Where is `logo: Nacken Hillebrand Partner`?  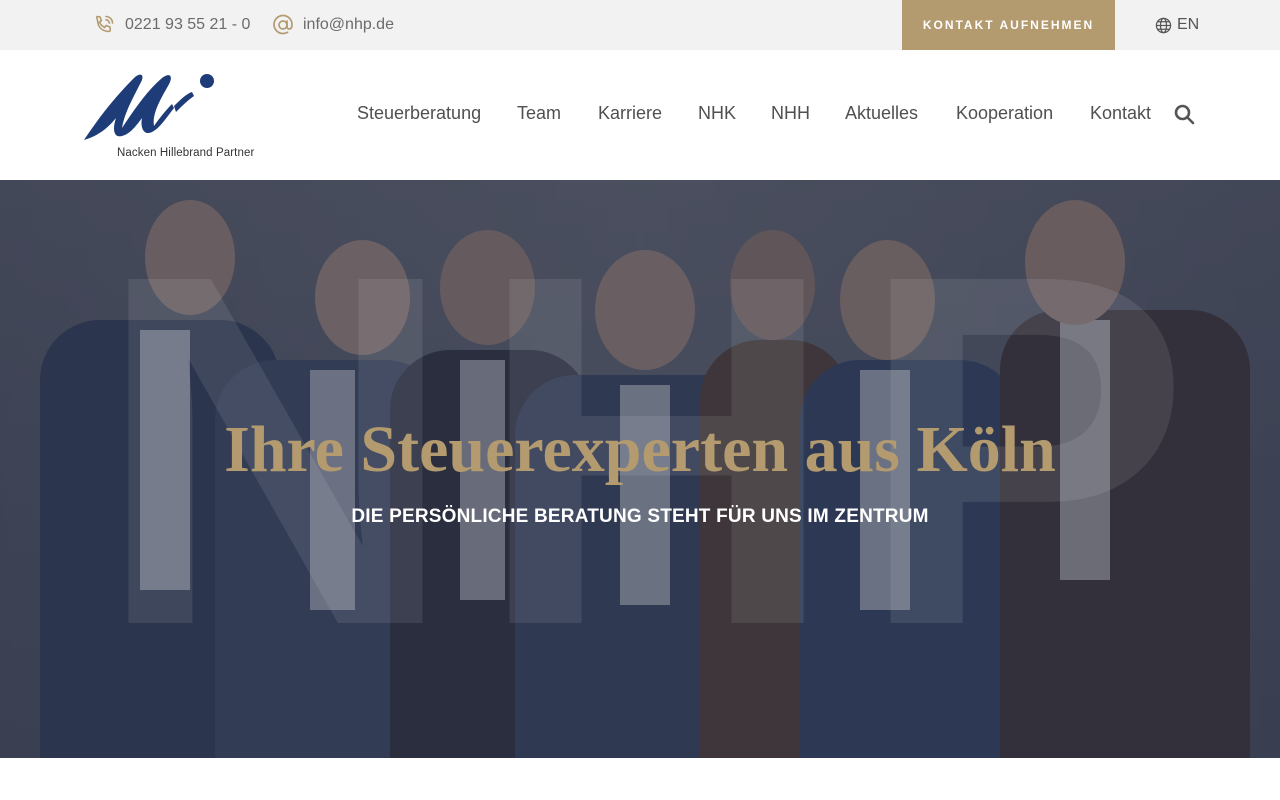
logo: Nacken Hillebrand Partner is located at coordinates (168, 116).